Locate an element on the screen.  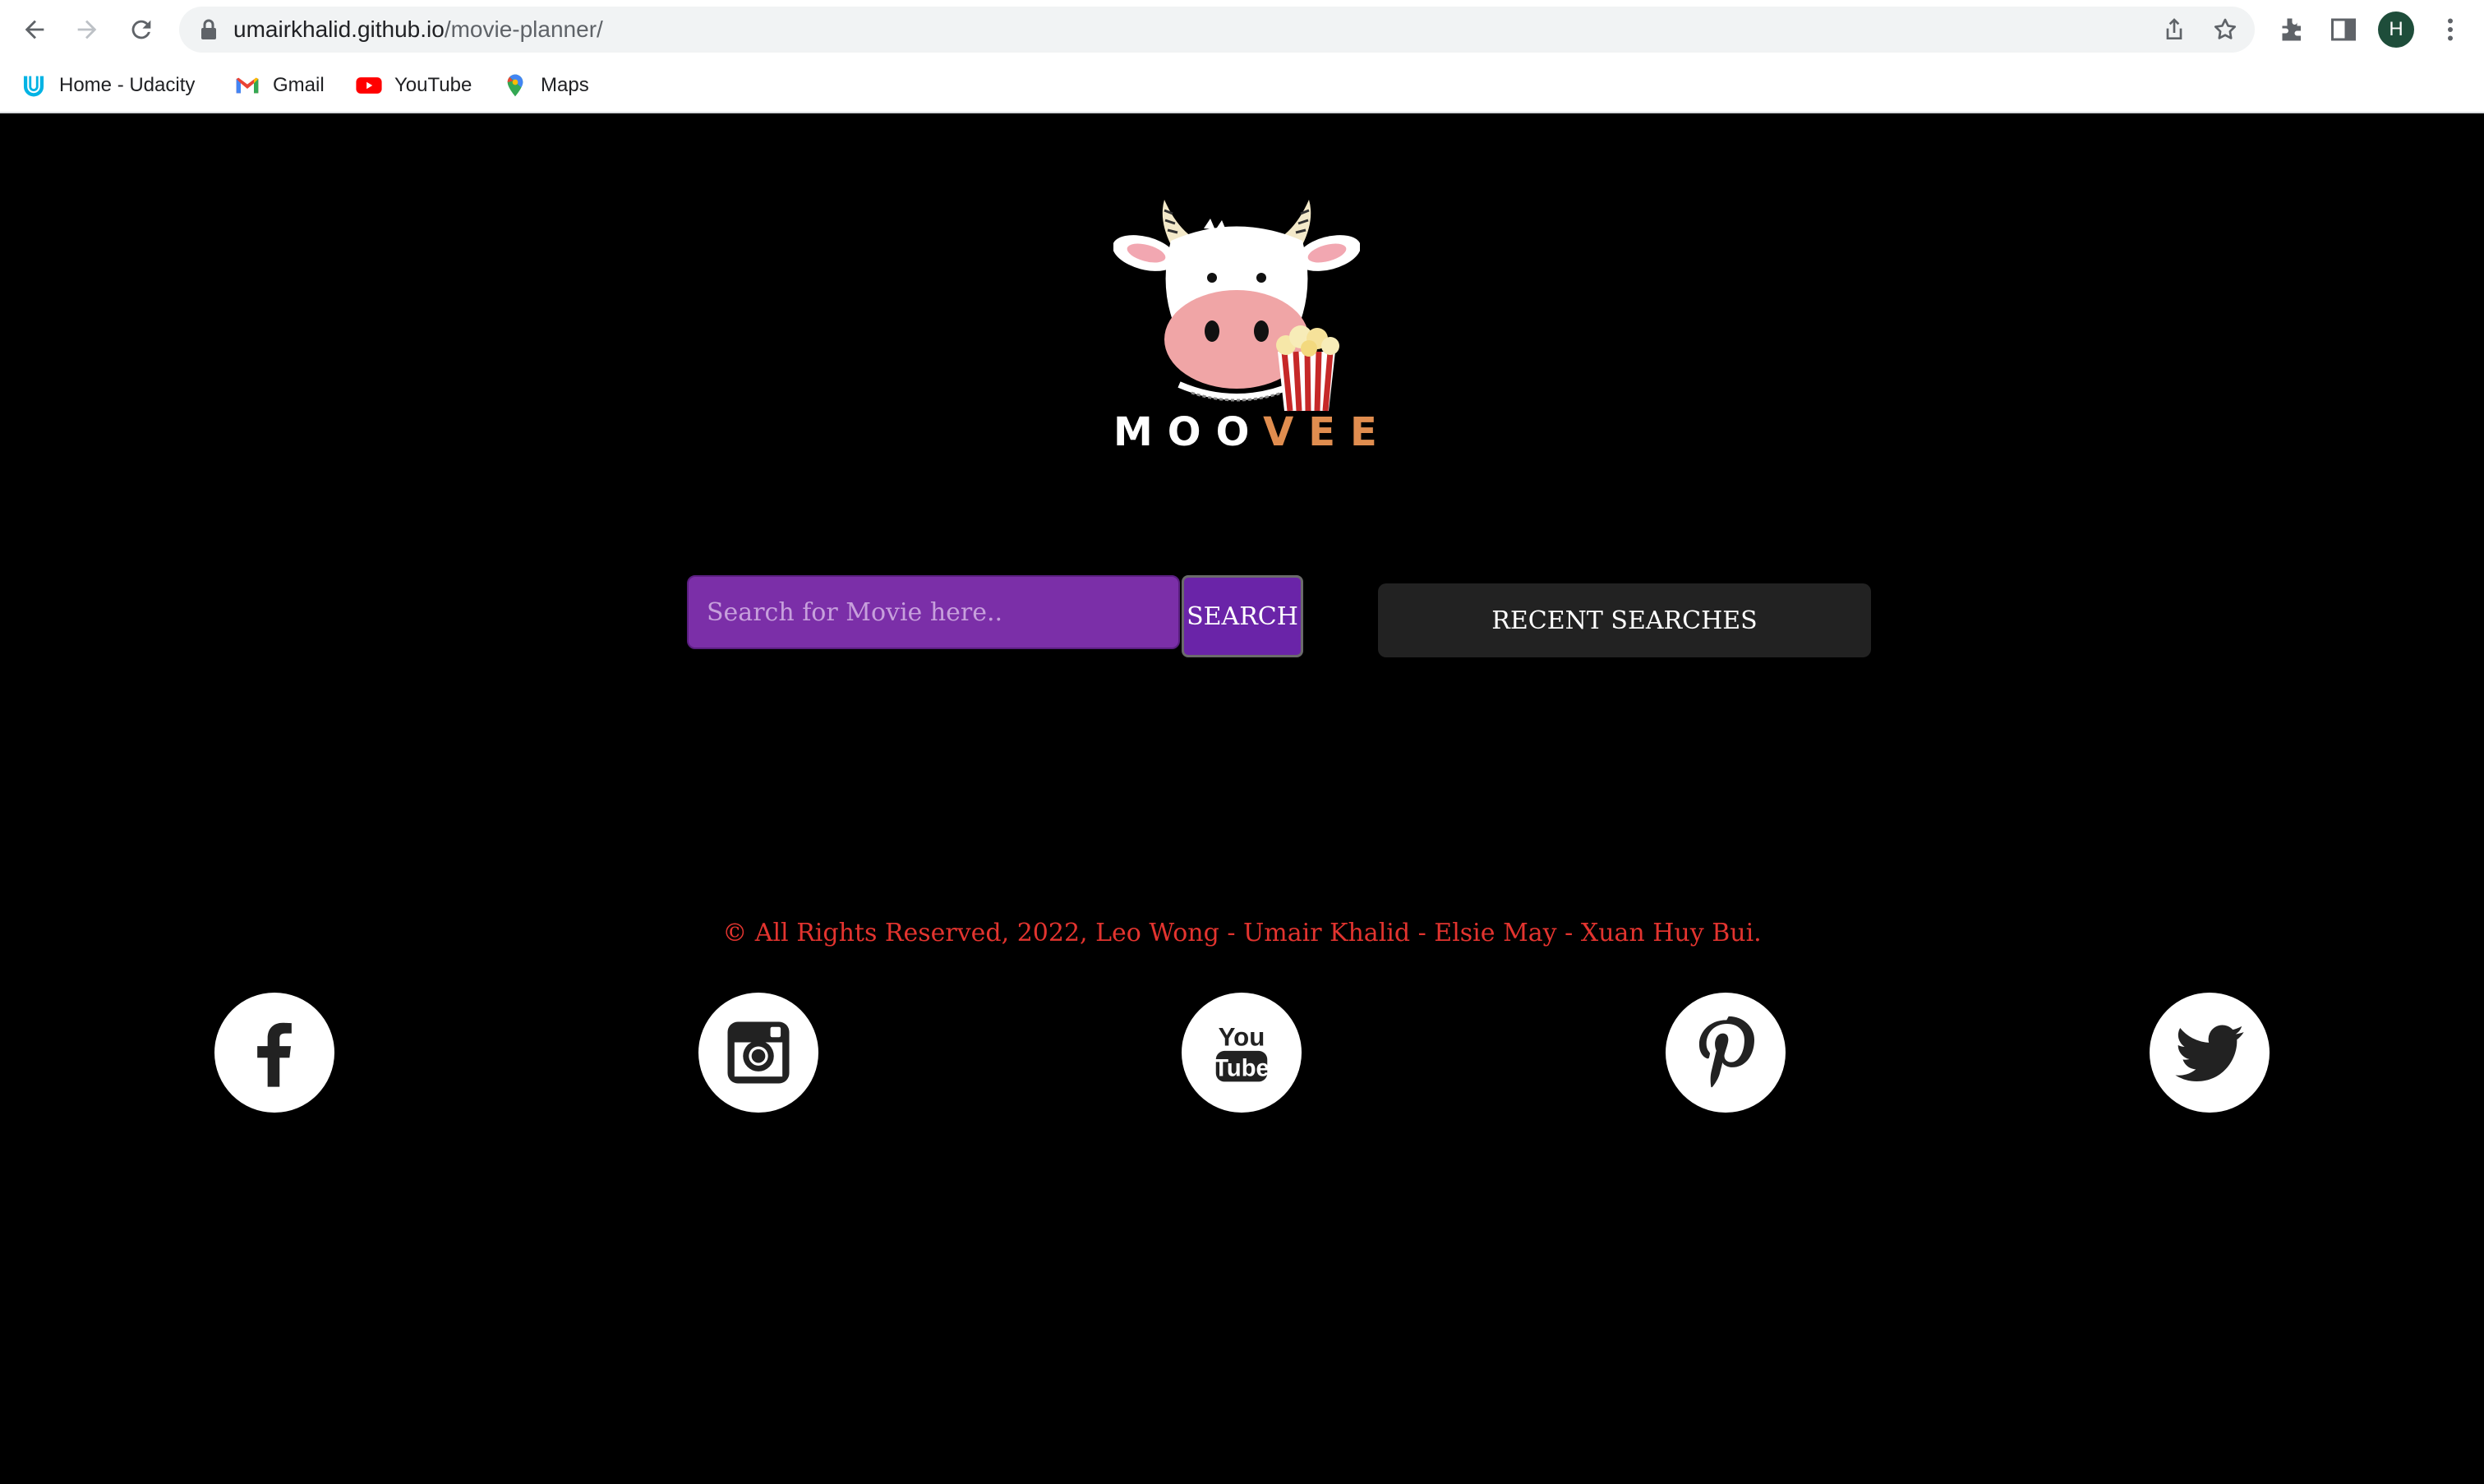
recent-searches-button: RECENT SEARCHES is located at coordinates (1625, 620).